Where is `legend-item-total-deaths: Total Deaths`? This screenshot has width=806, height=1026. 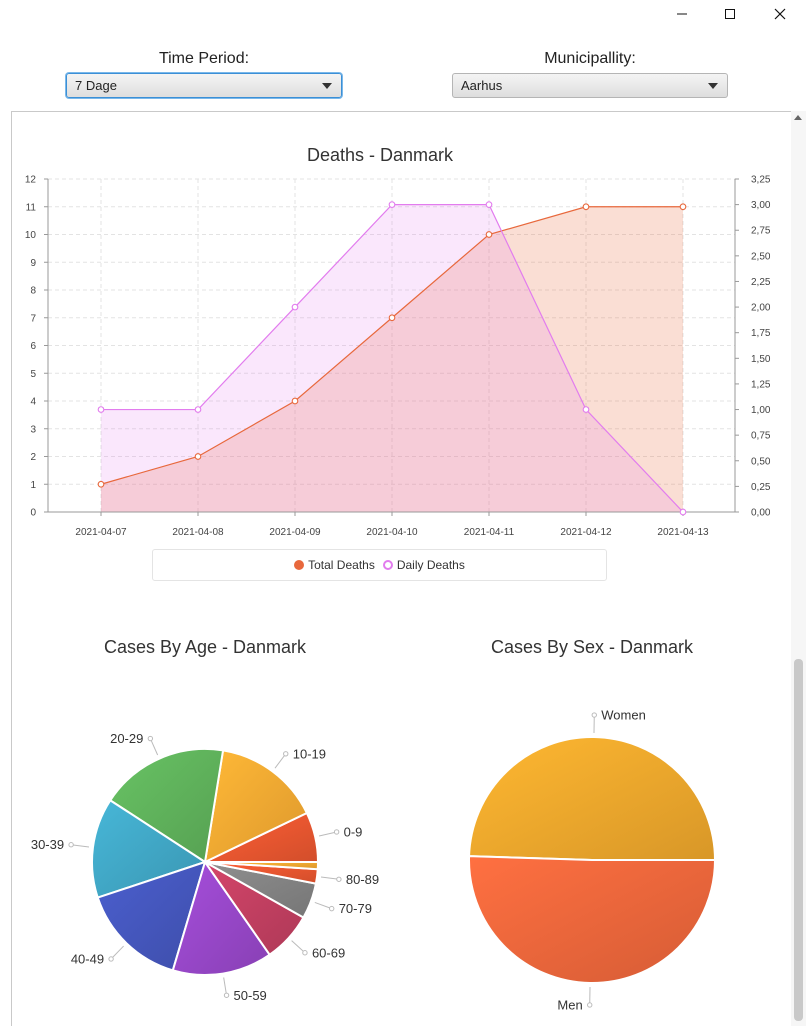
legend-item-total-deaths: Total Deaths is located at coordinates (334, 565).